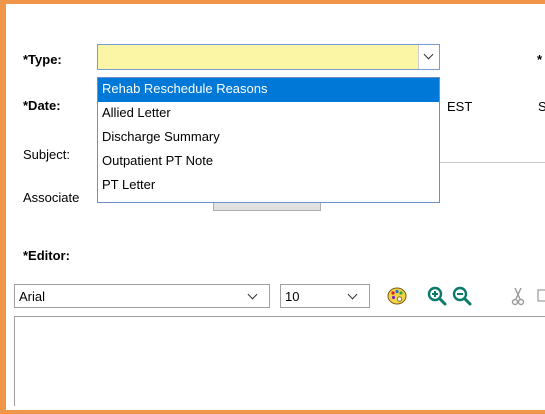 The width and height of the screenshot is (545, 414). I want to click on font-size-select: 10, so click(325, 296).